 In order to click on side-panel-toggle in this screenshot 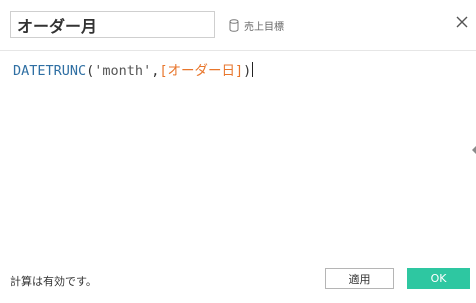, I will do `click(474, 150)`.